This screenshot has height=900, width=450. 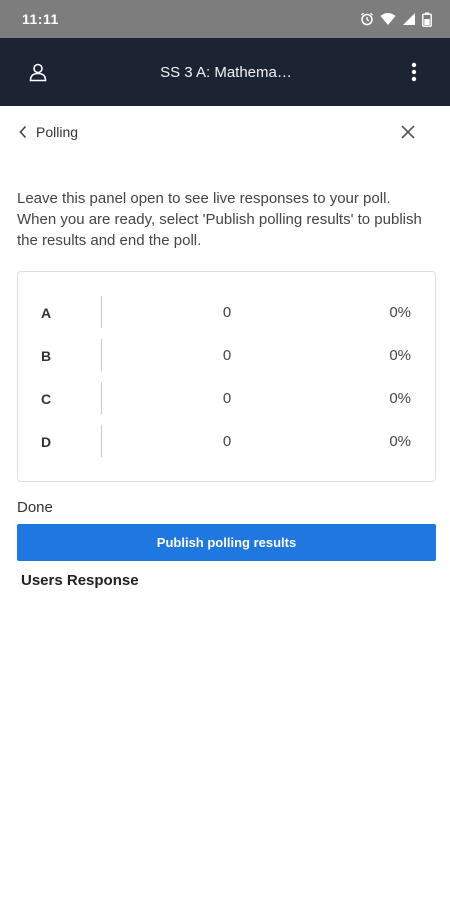 I want to click on status-time: 11:11, so click(x=40, y=19).